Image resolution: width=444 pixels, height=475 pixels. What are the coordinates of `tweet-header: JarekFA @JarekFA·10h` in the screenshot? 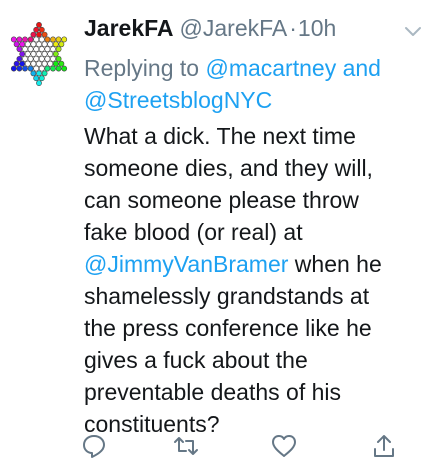 It's located at (259, 28).